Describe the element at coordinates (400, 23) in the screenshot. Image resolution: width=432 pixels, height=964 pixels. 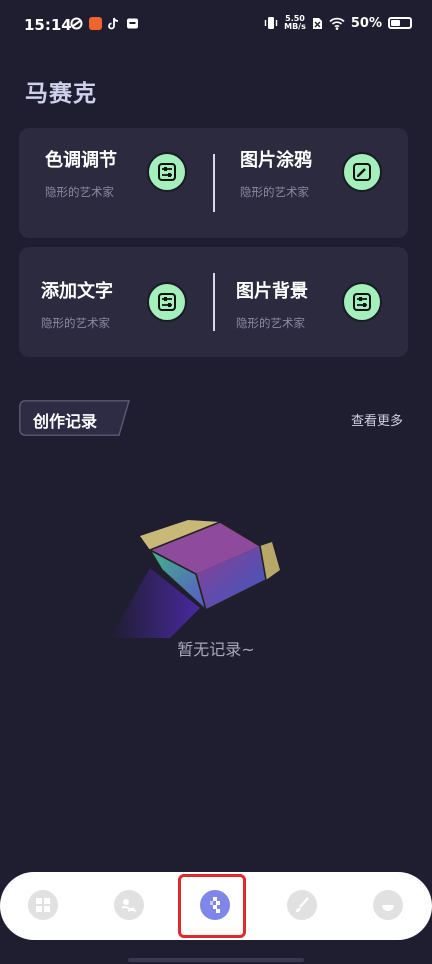
I see `battery-icon` at that location.